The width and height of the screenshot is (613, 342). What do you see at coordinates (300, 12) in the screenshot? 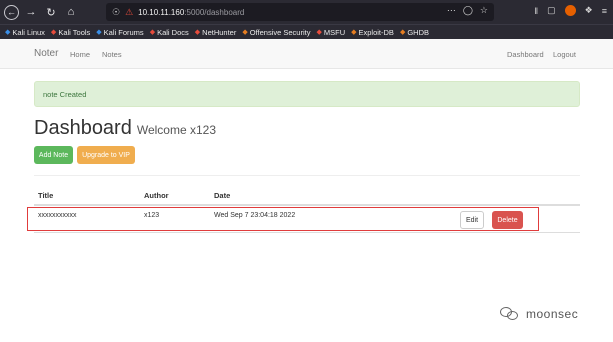
I see `url-bar: ☉ ⚠ 10.10.11.160 :5000/dashboard ⋯ ◯ ☆` at bounding box center [300, 12].